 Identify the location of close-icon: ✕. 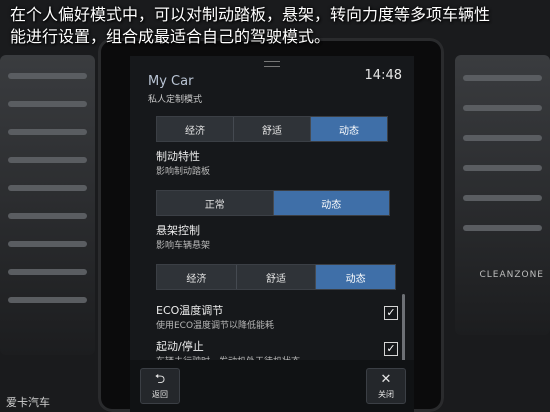
(386, 379).